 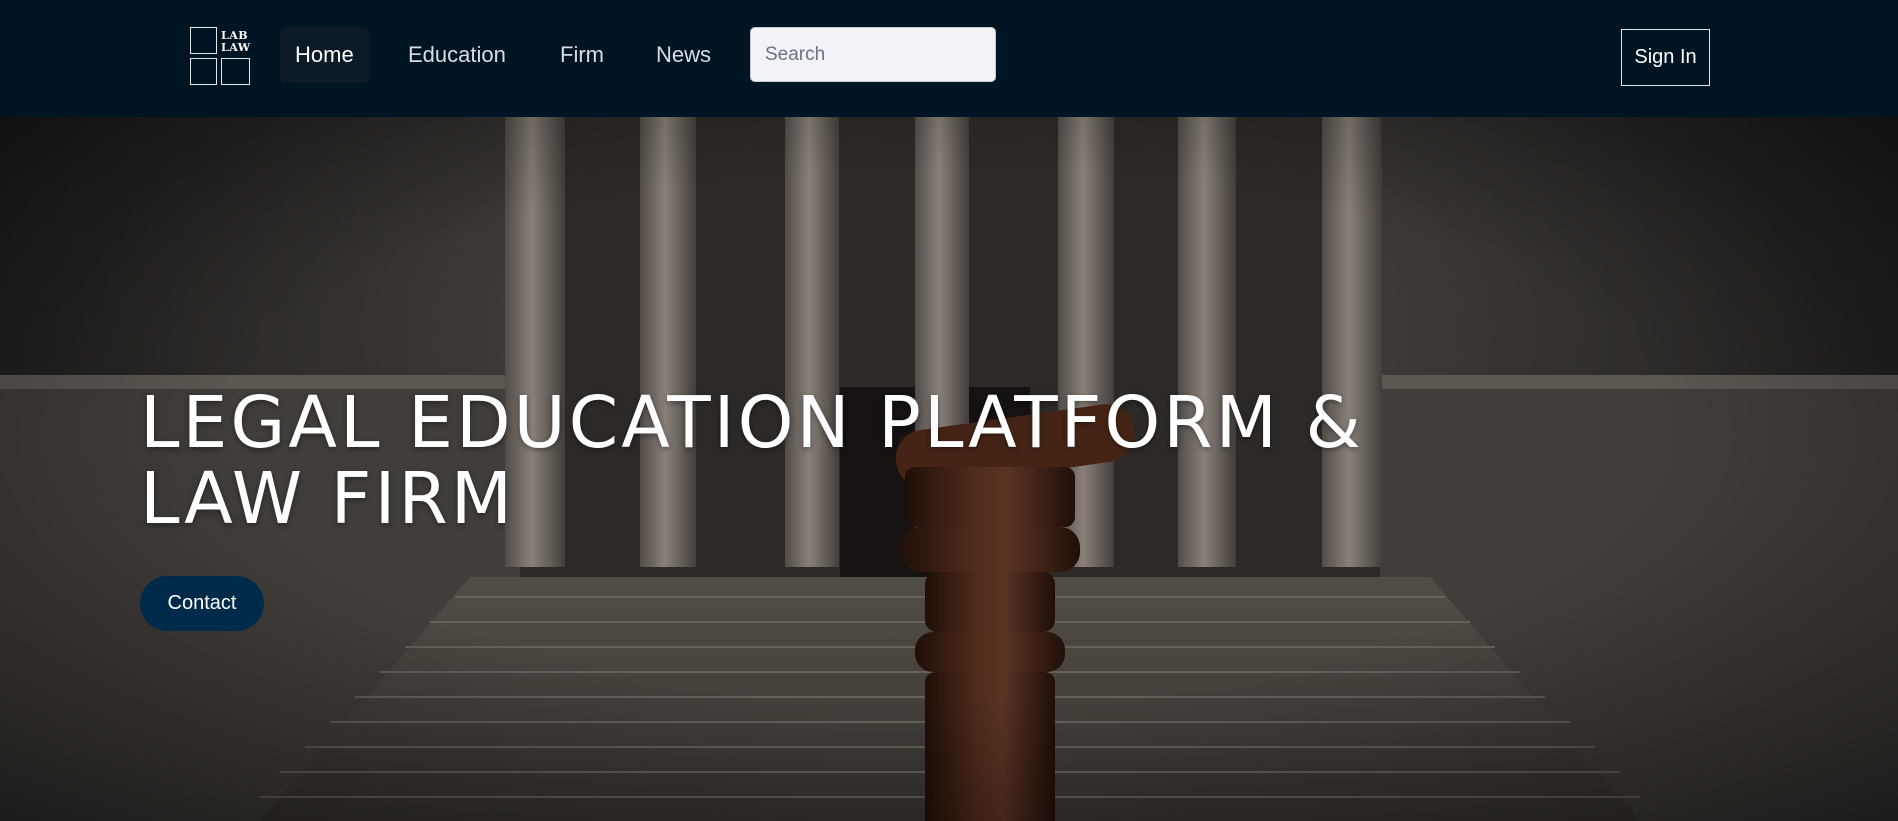 What do you see at coordinates (582, 55) in the screenshot?
I see `nav-firm: Firm` at bounding box center [582, 55].